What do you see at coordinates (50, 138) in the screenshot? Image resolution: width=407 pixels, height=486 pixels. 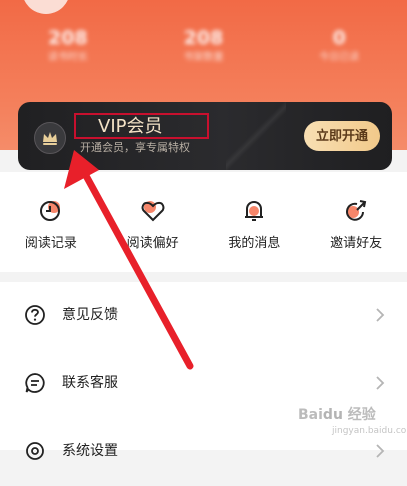 I see `crown-icon` at bounding box center [50, 138].